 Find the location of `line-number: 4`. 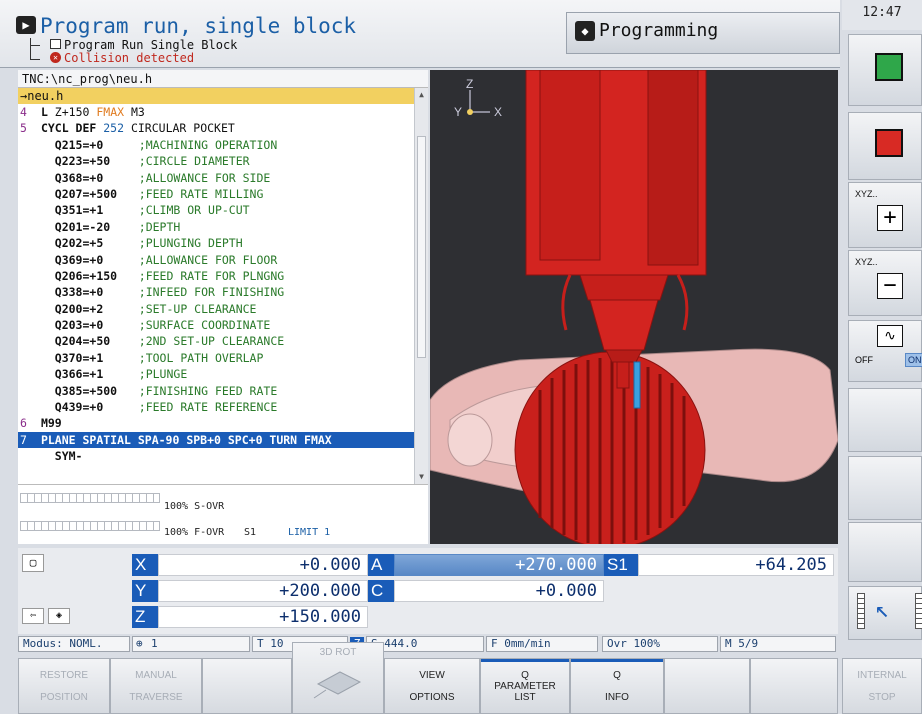

line-number: 4 is located at coordinates (23, 112).